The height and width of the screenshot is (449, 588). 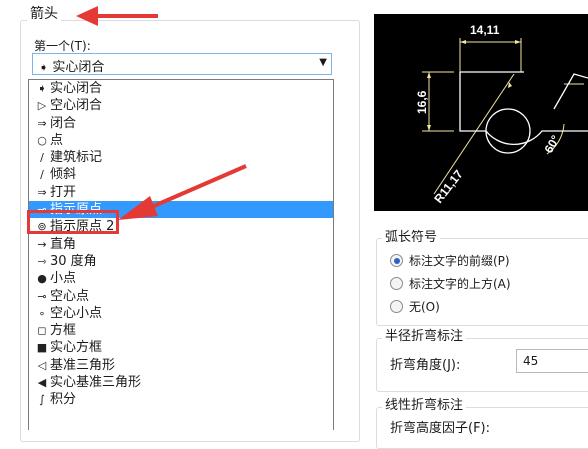 I want to click on arc-length-radio-label: 标注文字的前缀(P), so click(x=459, y=261).